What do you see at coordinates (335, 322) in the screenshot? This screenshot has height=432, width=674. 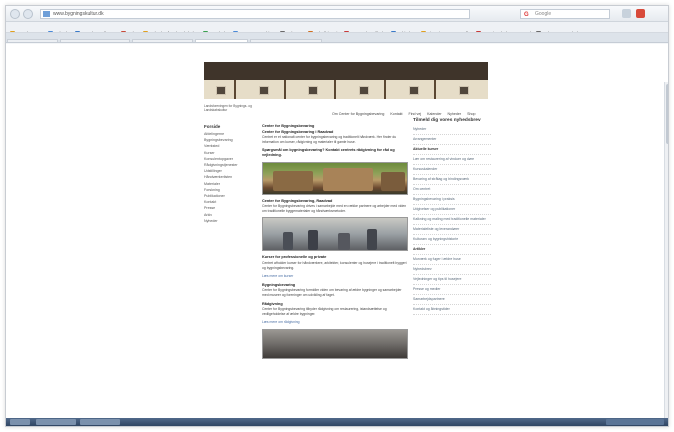 I see `section4-link: Læs mere om rådgivning` at bounding box center [335, 322].